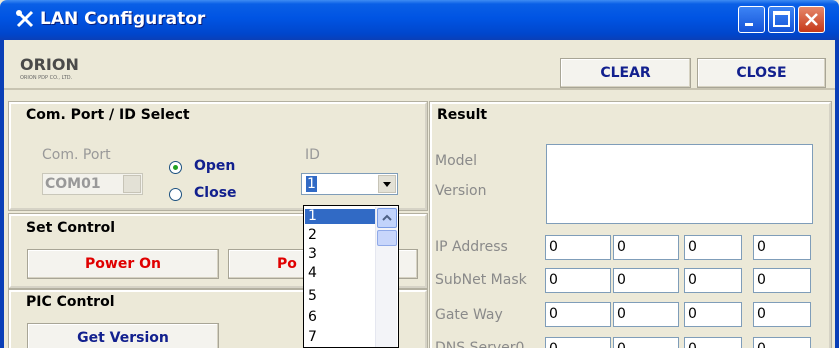 This screenshot has width=839, height=348. What do you see at coordinates (123, 335) in the screenshot?
I see `get-version-button: Get Version` at bounding box center [123, 335].